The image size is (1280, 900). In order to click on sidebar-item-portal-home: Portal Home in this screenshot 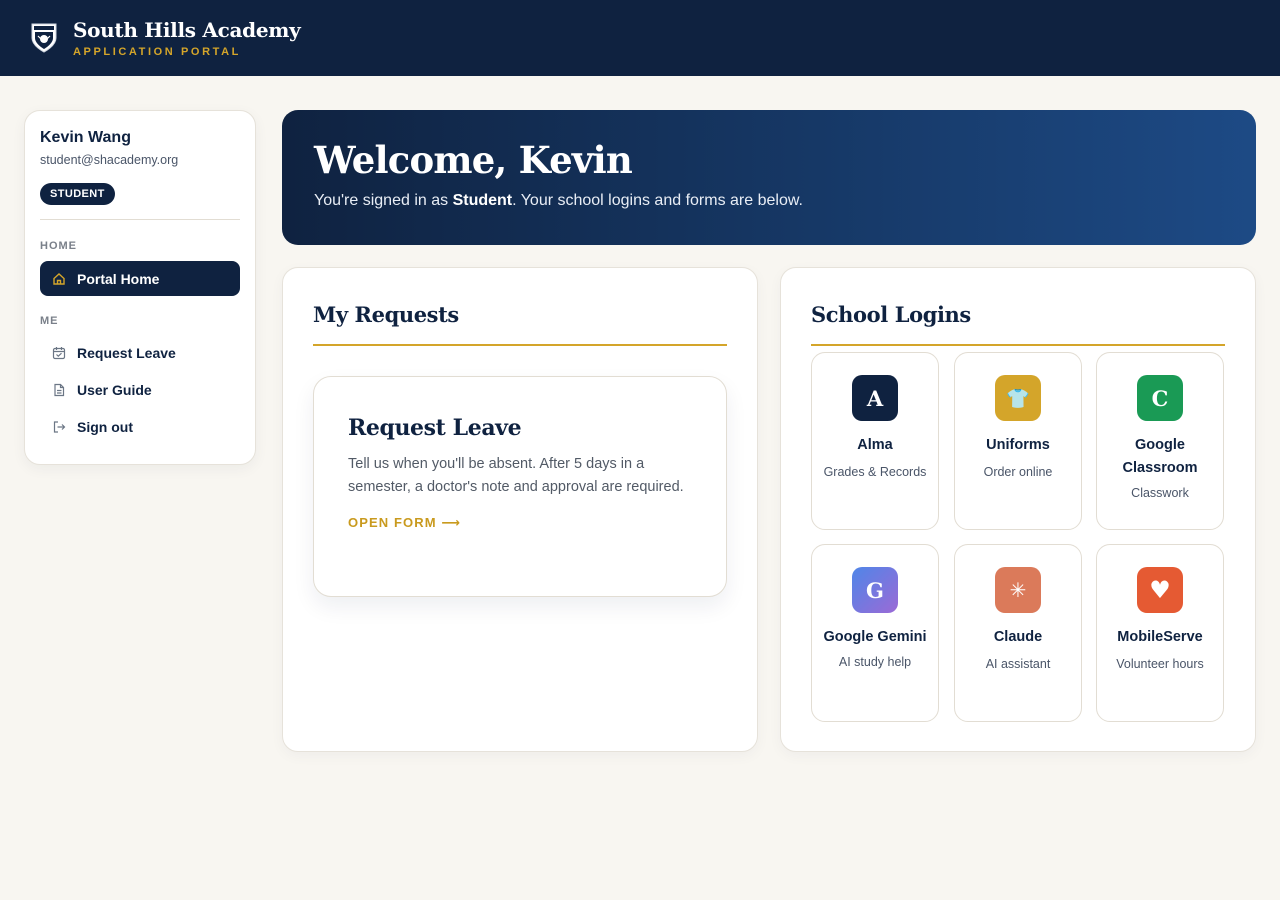, I will do `click(140, 278)`.